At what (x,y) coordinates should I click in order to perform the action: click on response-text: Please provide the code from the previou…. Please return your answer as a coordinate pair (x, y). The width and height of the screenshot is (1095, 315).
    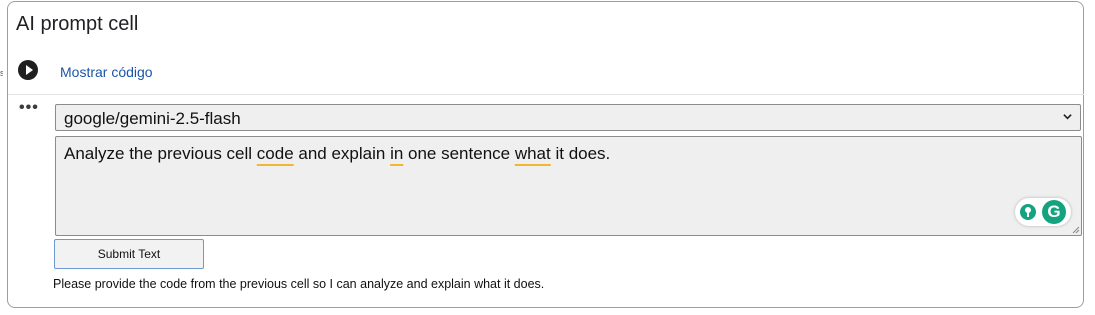
    Looking at the image, I should click on (299, 284).